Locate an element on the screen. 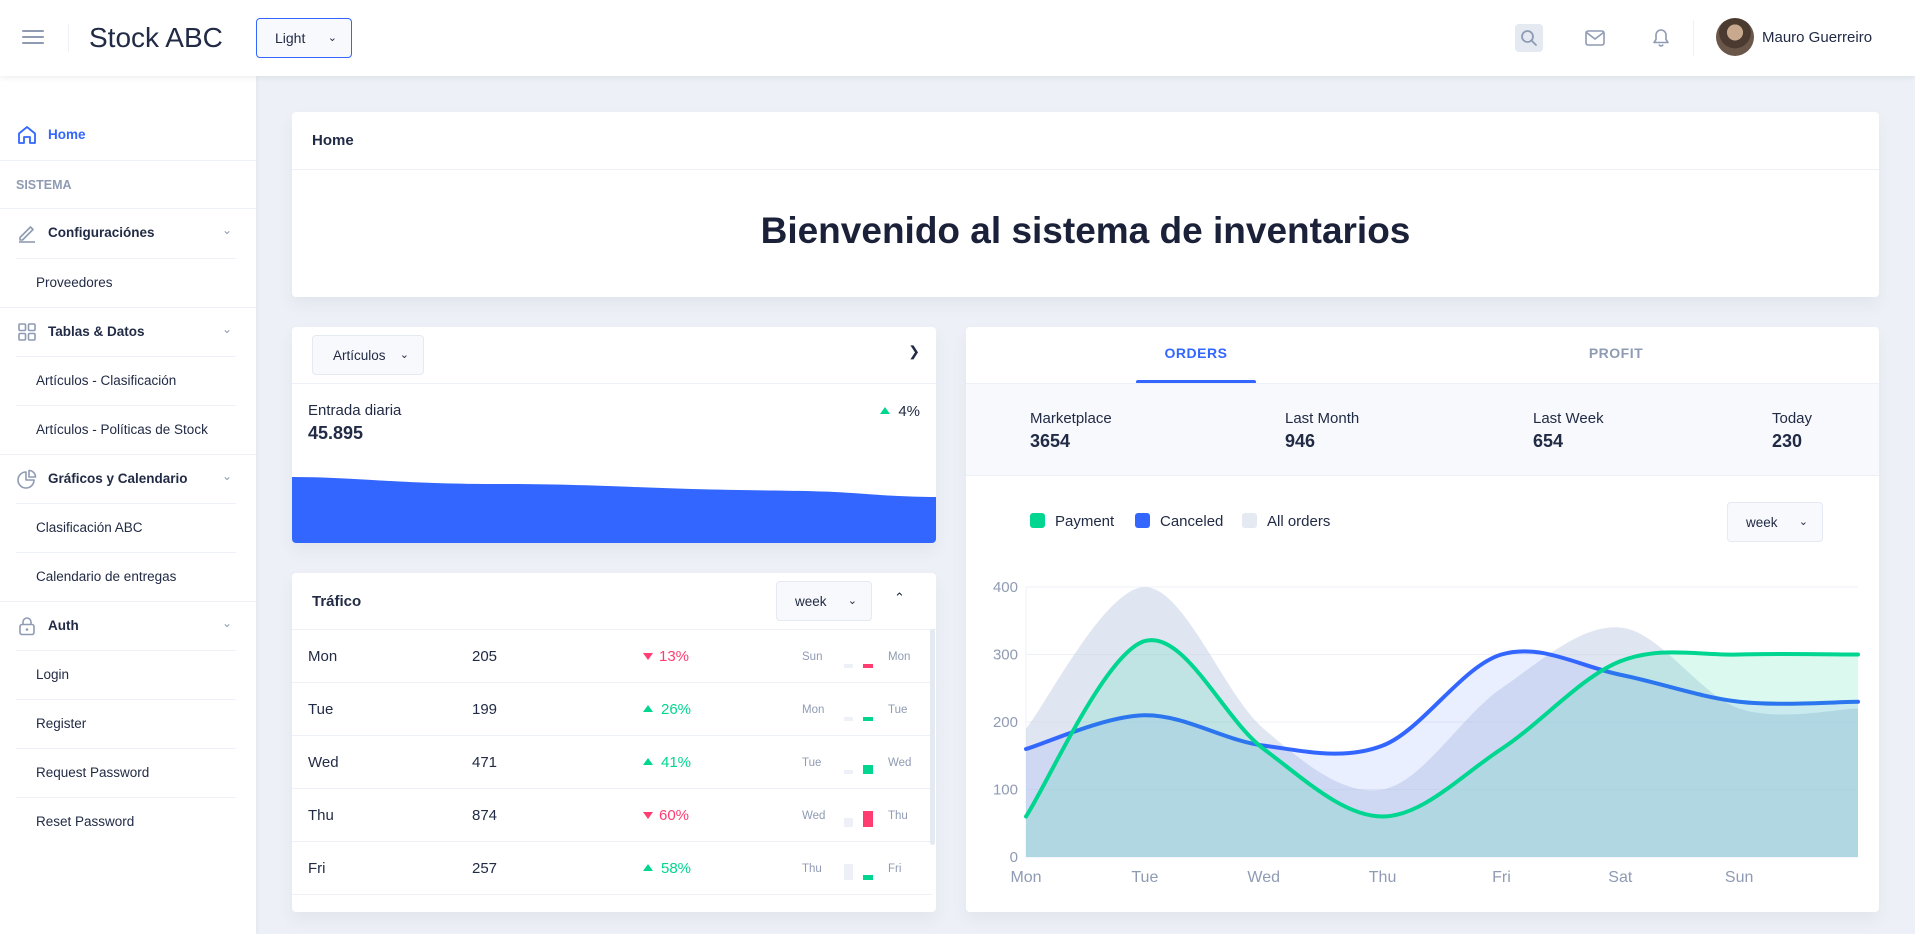 The height and width of the screenshot is (934, 1915). articulos-select: Artículos ⌄ is located at coordinates (368, 355).